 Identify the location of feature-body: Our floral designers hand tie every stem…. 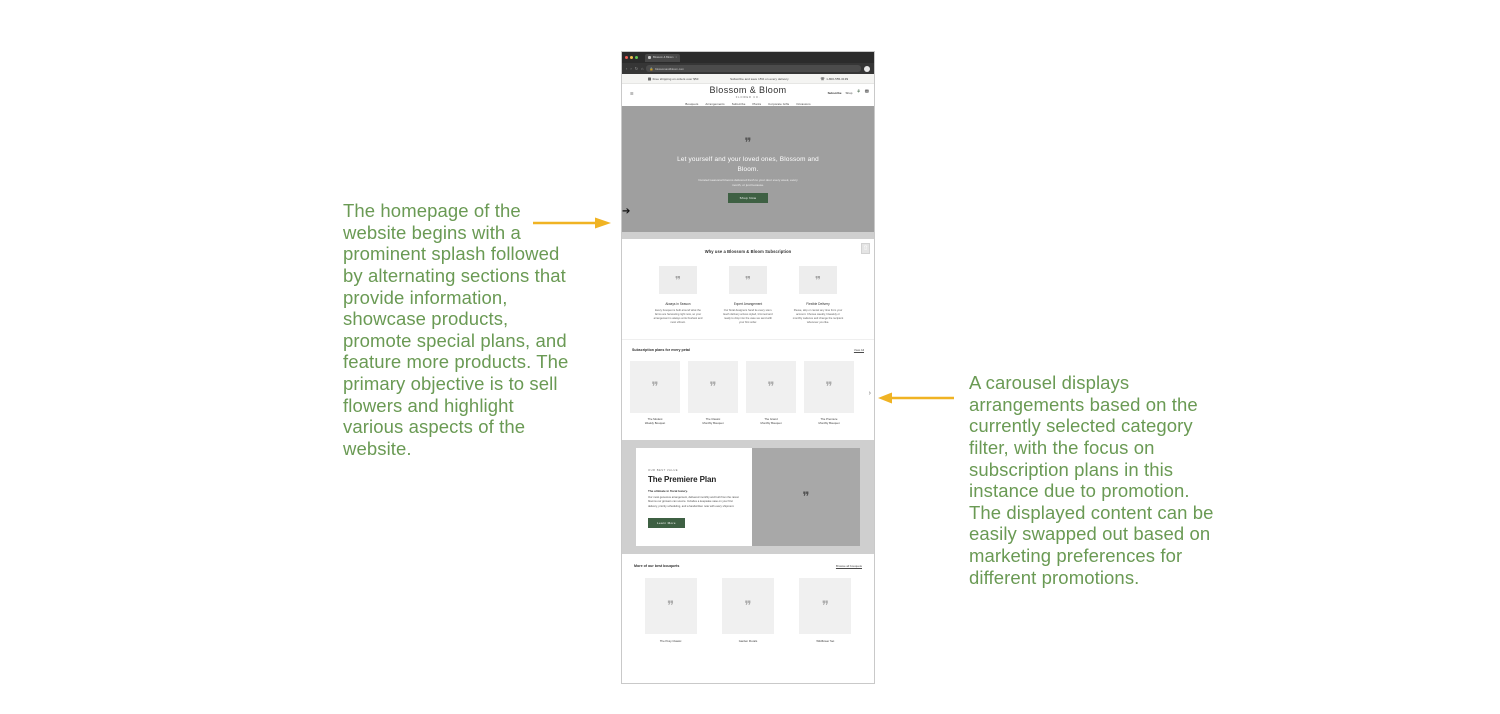
(748, 317).